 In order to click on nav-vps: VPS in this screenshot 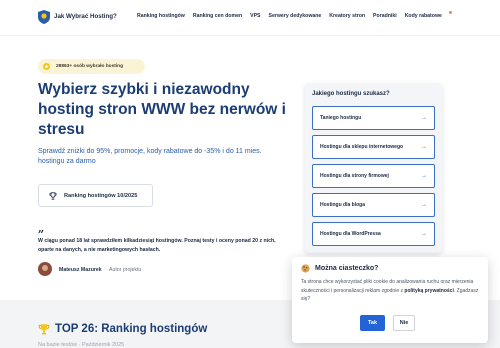, I will do `click(255, 16)`.